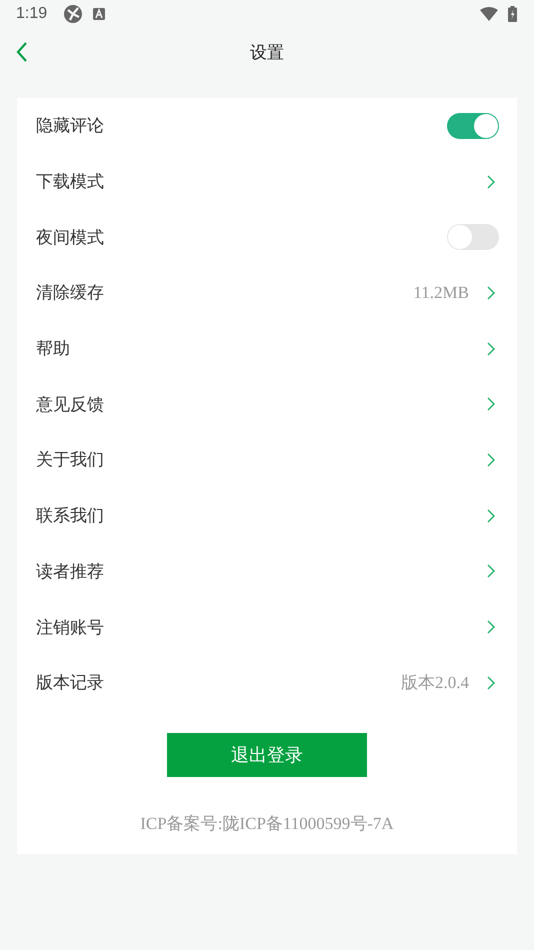 This screenshot has width=534, height=950. Describe the element at coordinates (70, 293) in the screenshot. I see `setting-label: 清除缓存` at that location.